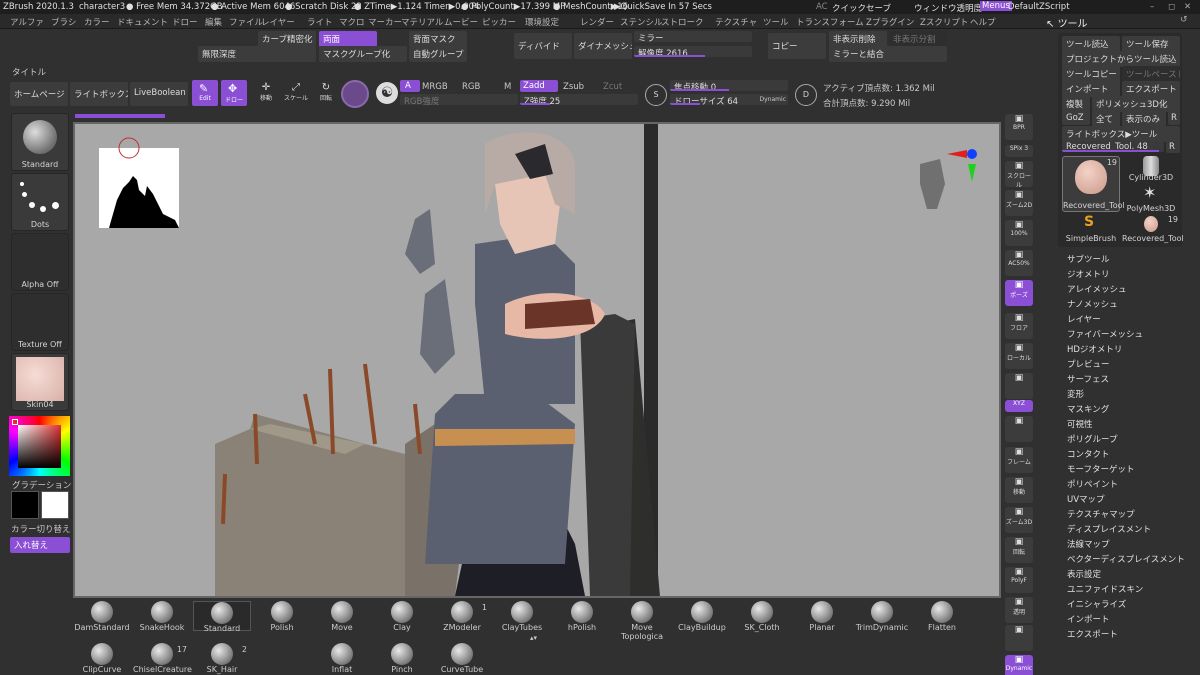 The width and height of the screenshot is (1200, 675). What do you see at coordinates (1019, 550) in the screenshot?
I see `view-control-15: ▣ 回転` at bounding box center [1019, 550].